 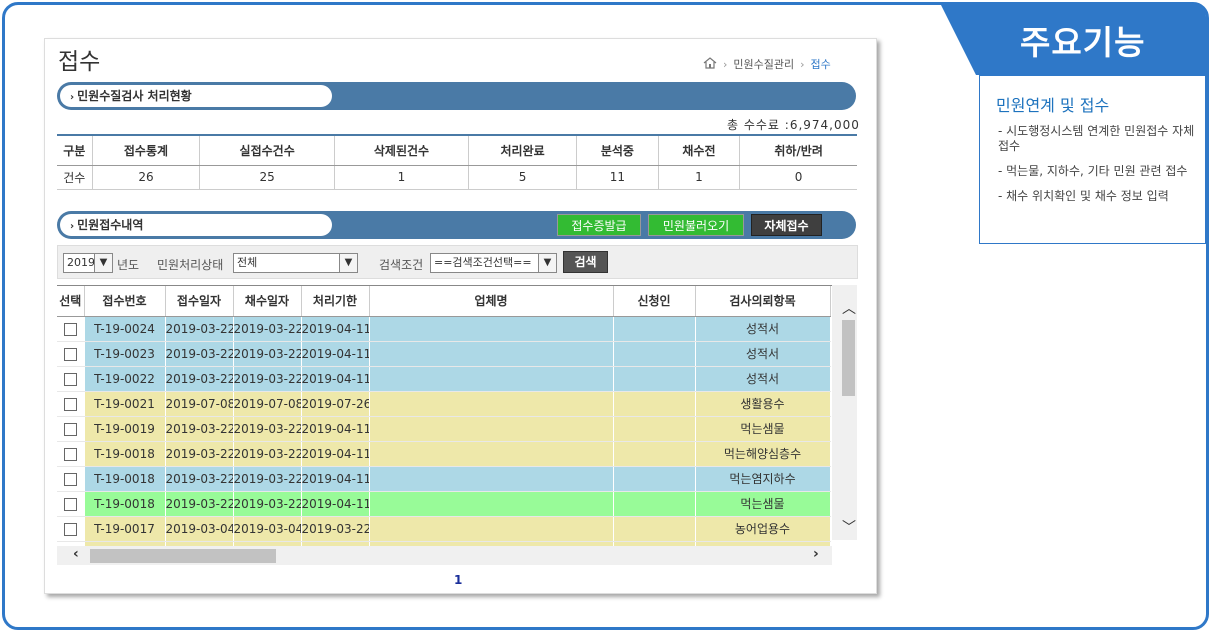 What do you see at coordinates (763, 429) in the screenshot?
I see `table-cell-item: 먹는샘물` at bounding box center [763, 429].